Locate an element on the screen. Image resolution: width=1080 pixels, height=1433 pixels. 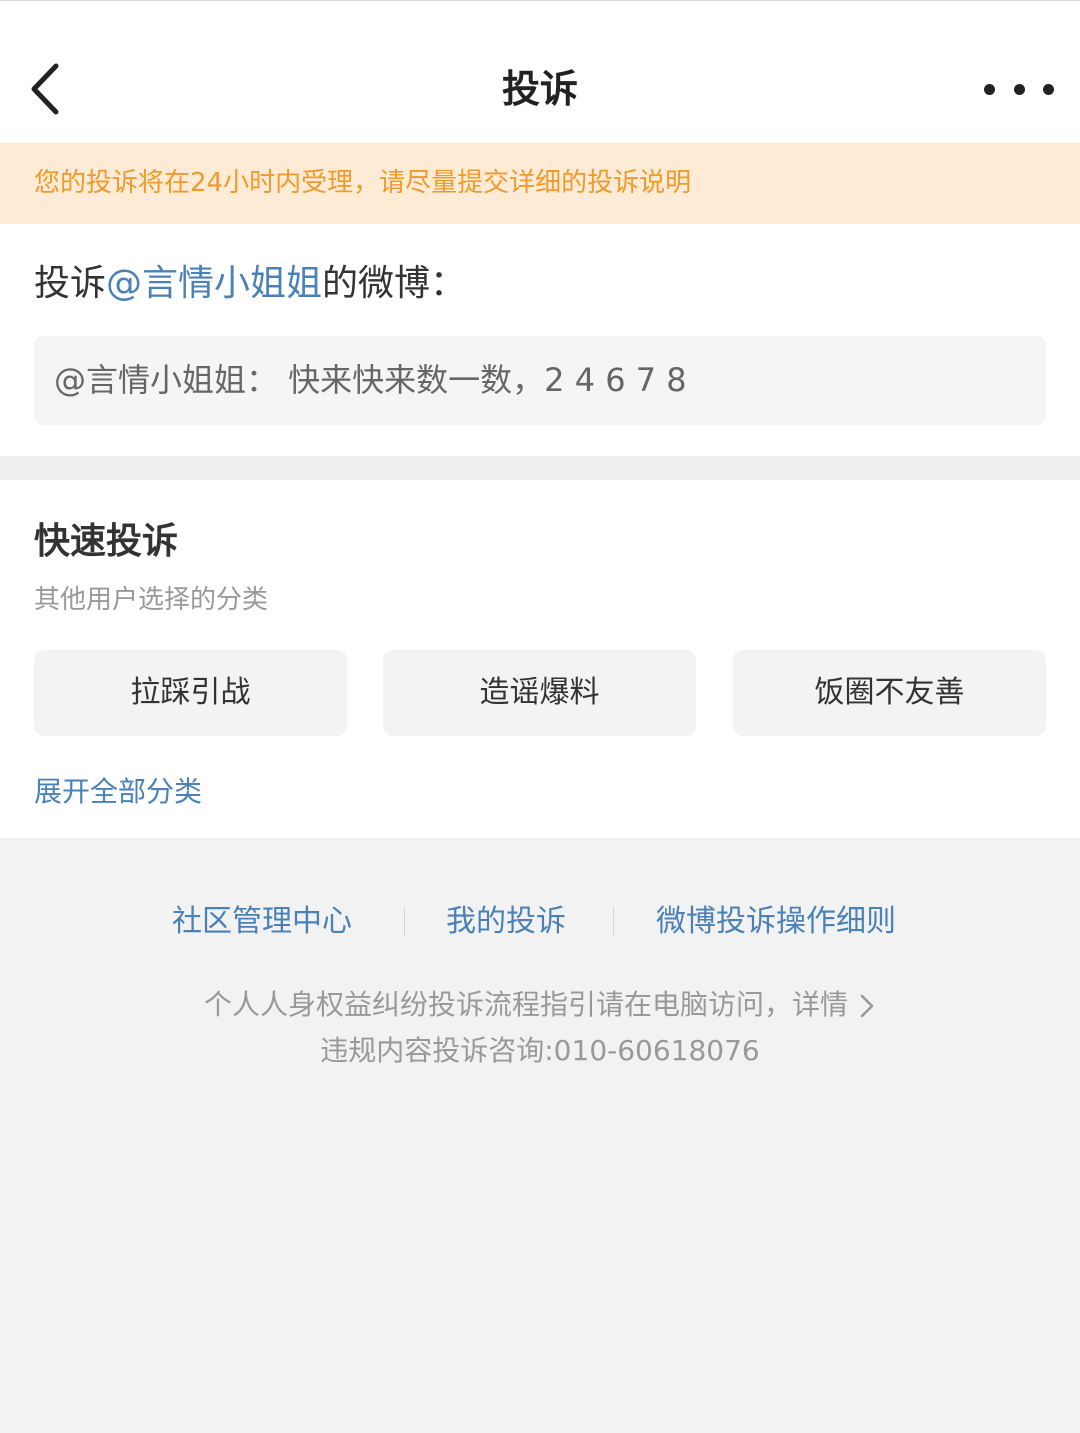
complaint-rules-link: 微博投诉操作细则 is located at coordinates (776, 922).